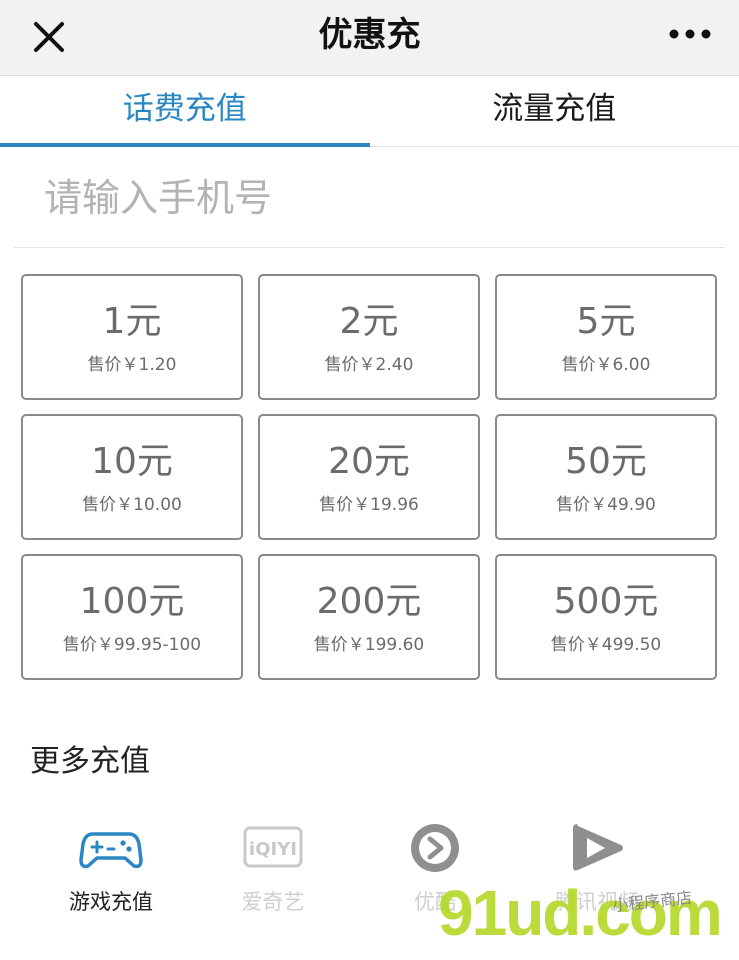 This screenshot has height=960, width=739. Describe the element at coordinates (111, 902) in the screenshot. I see `service-label: 游戏充值` at that location.